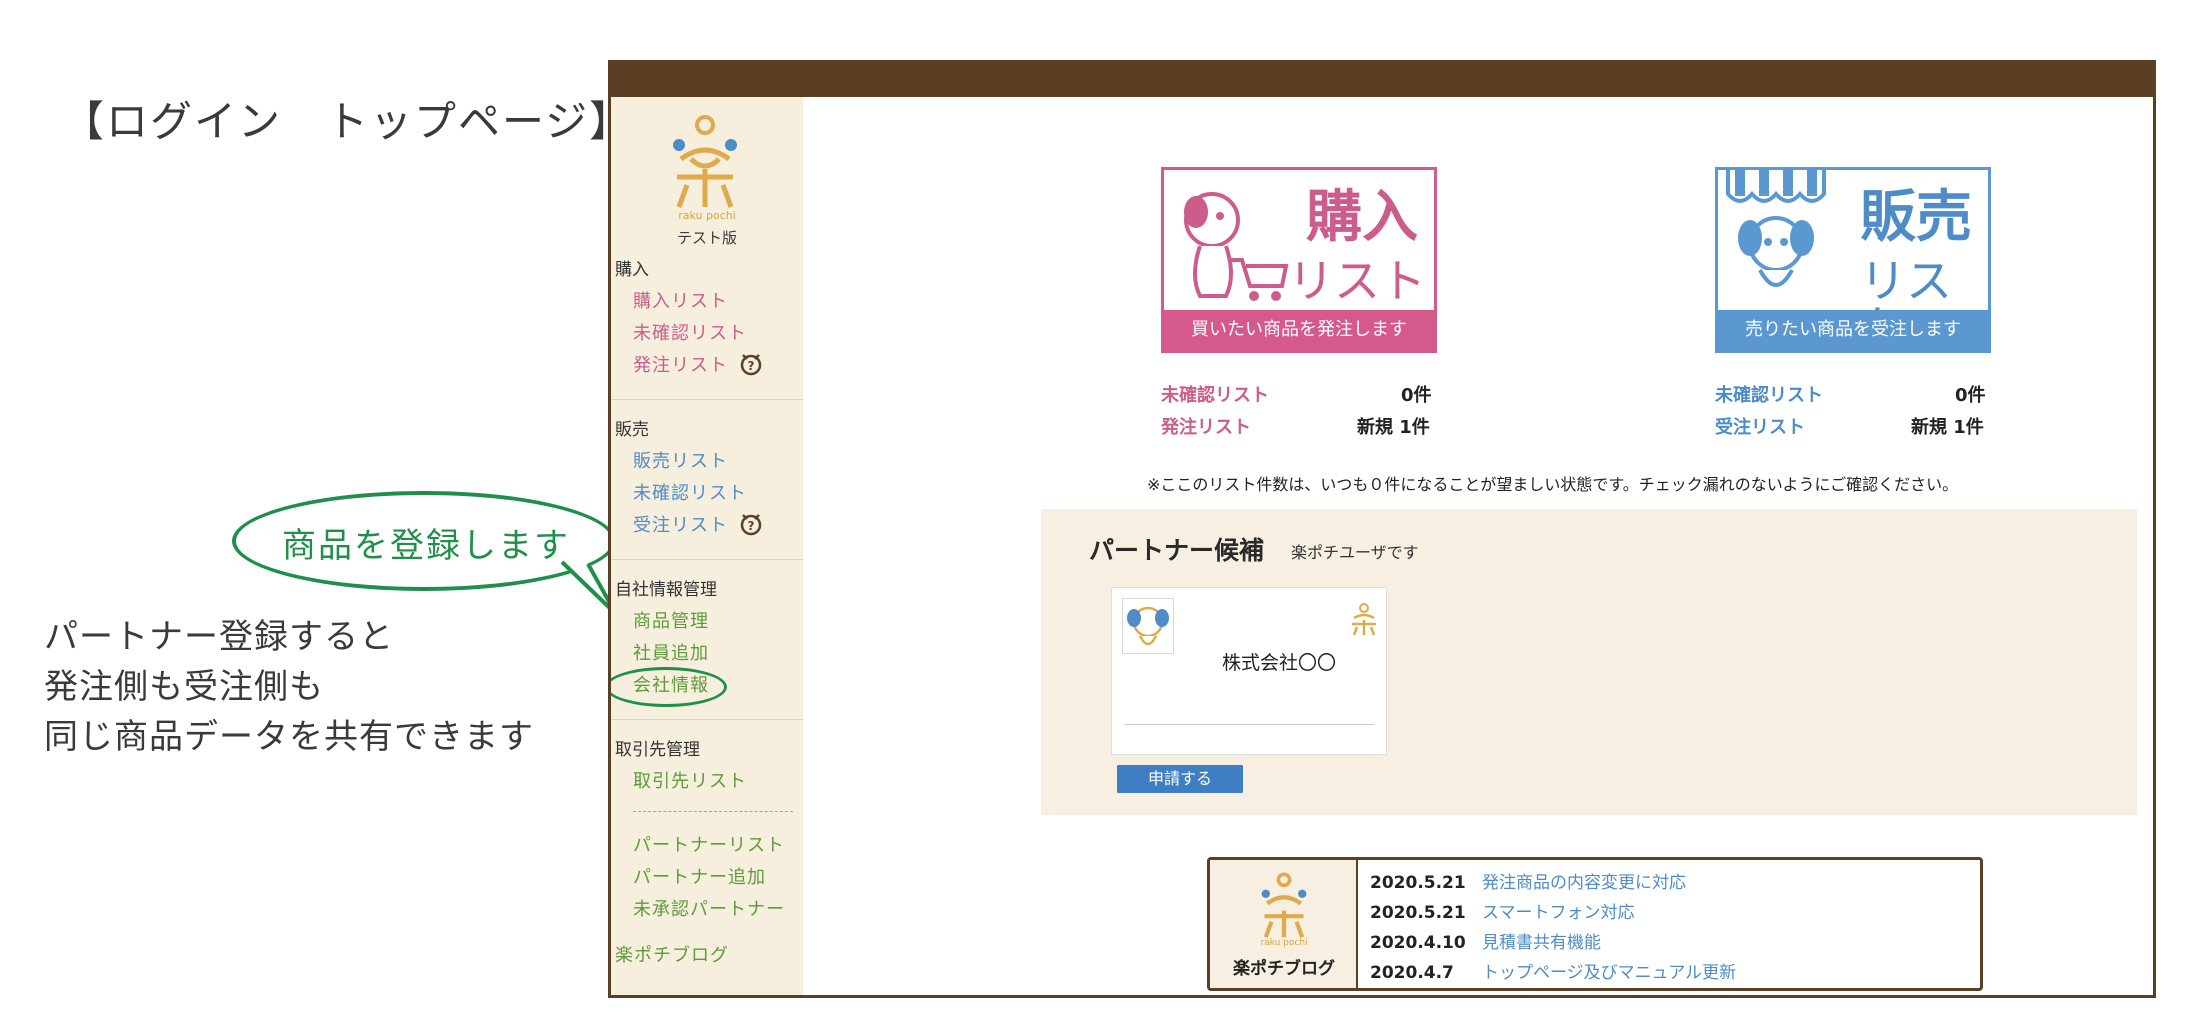  Describe the element at coordinates (709, 908) in the screenshot. I see `nav-unapproved-partners: 未承認パートナー` at that location.